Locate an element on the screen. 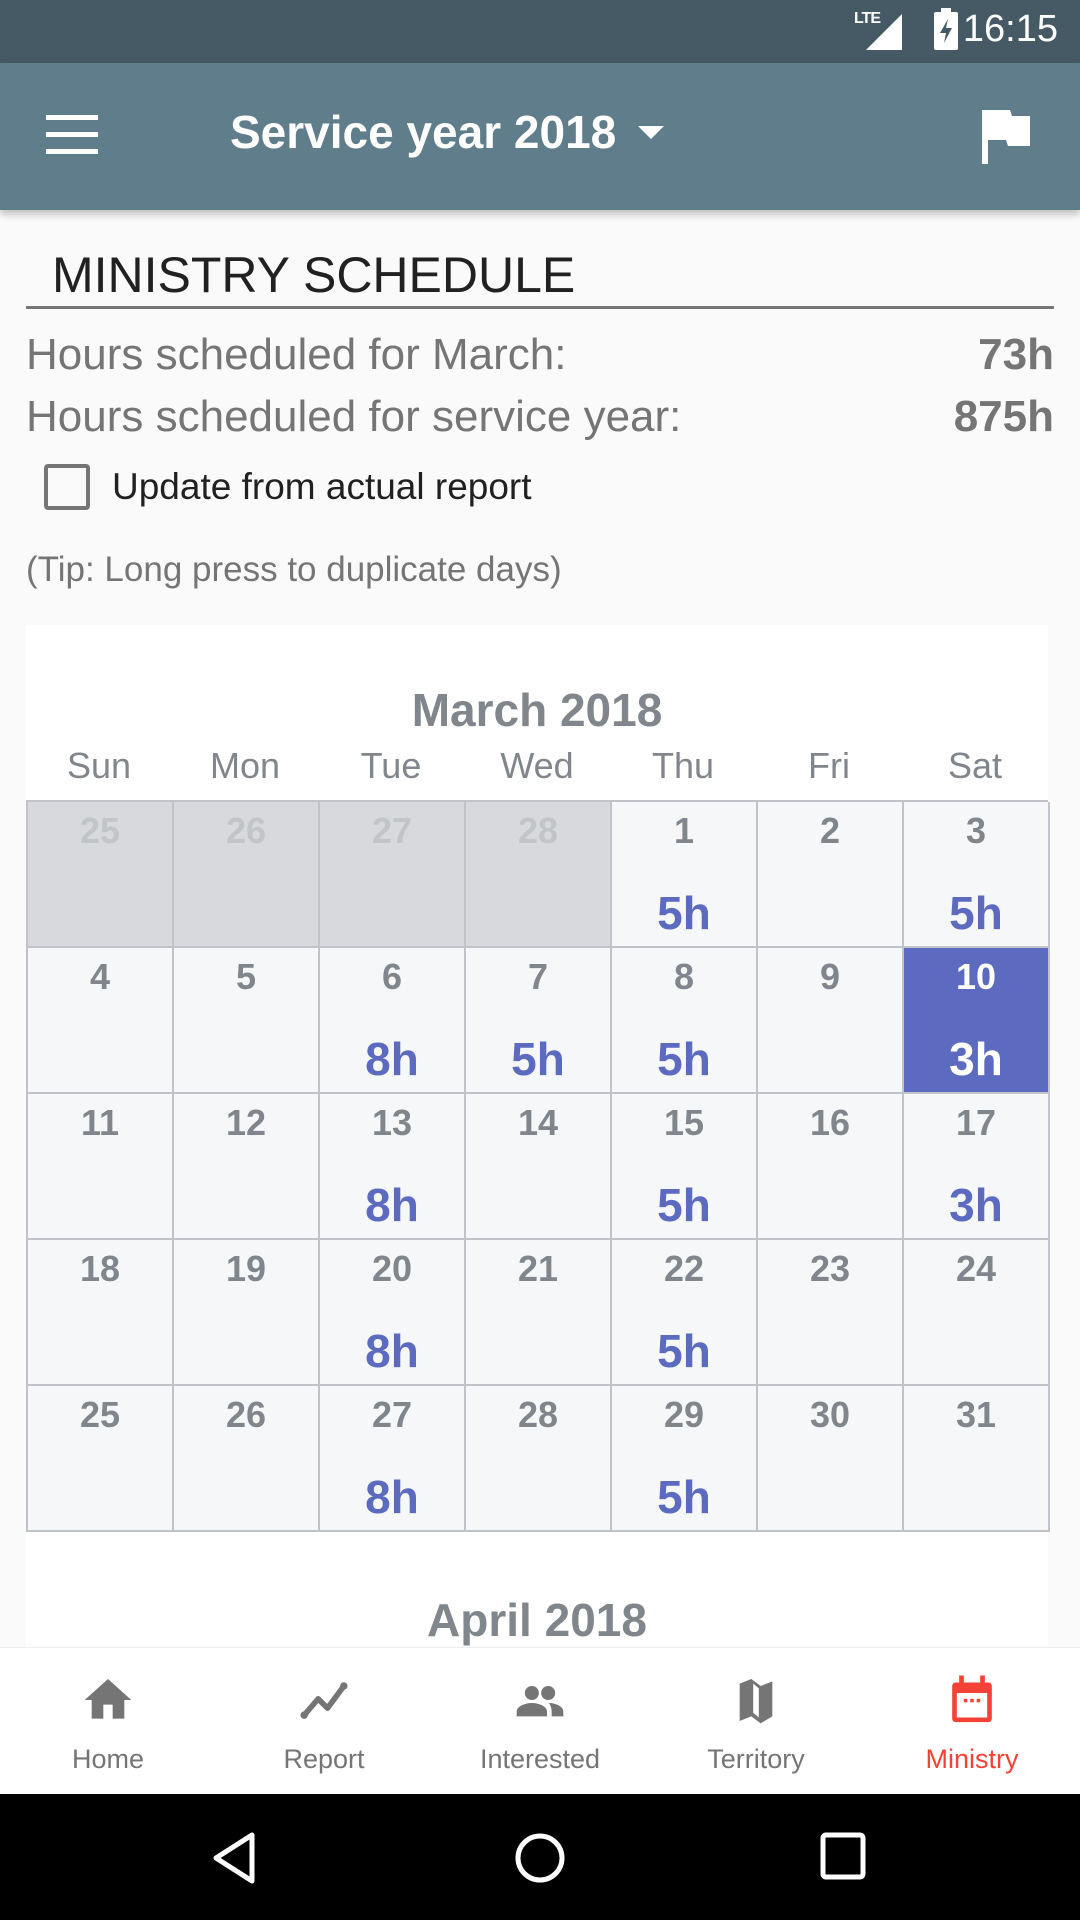 This screenshot has width=1080, height=1920. home-circle-icon is located at coordinates (540, 1860).